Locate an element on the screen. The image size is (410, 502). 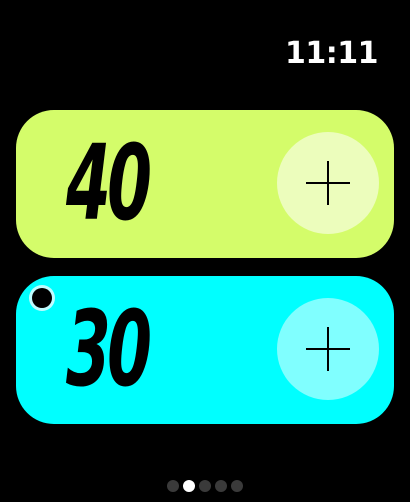
status-time: 11:11 is located at coordinates (332, 53).